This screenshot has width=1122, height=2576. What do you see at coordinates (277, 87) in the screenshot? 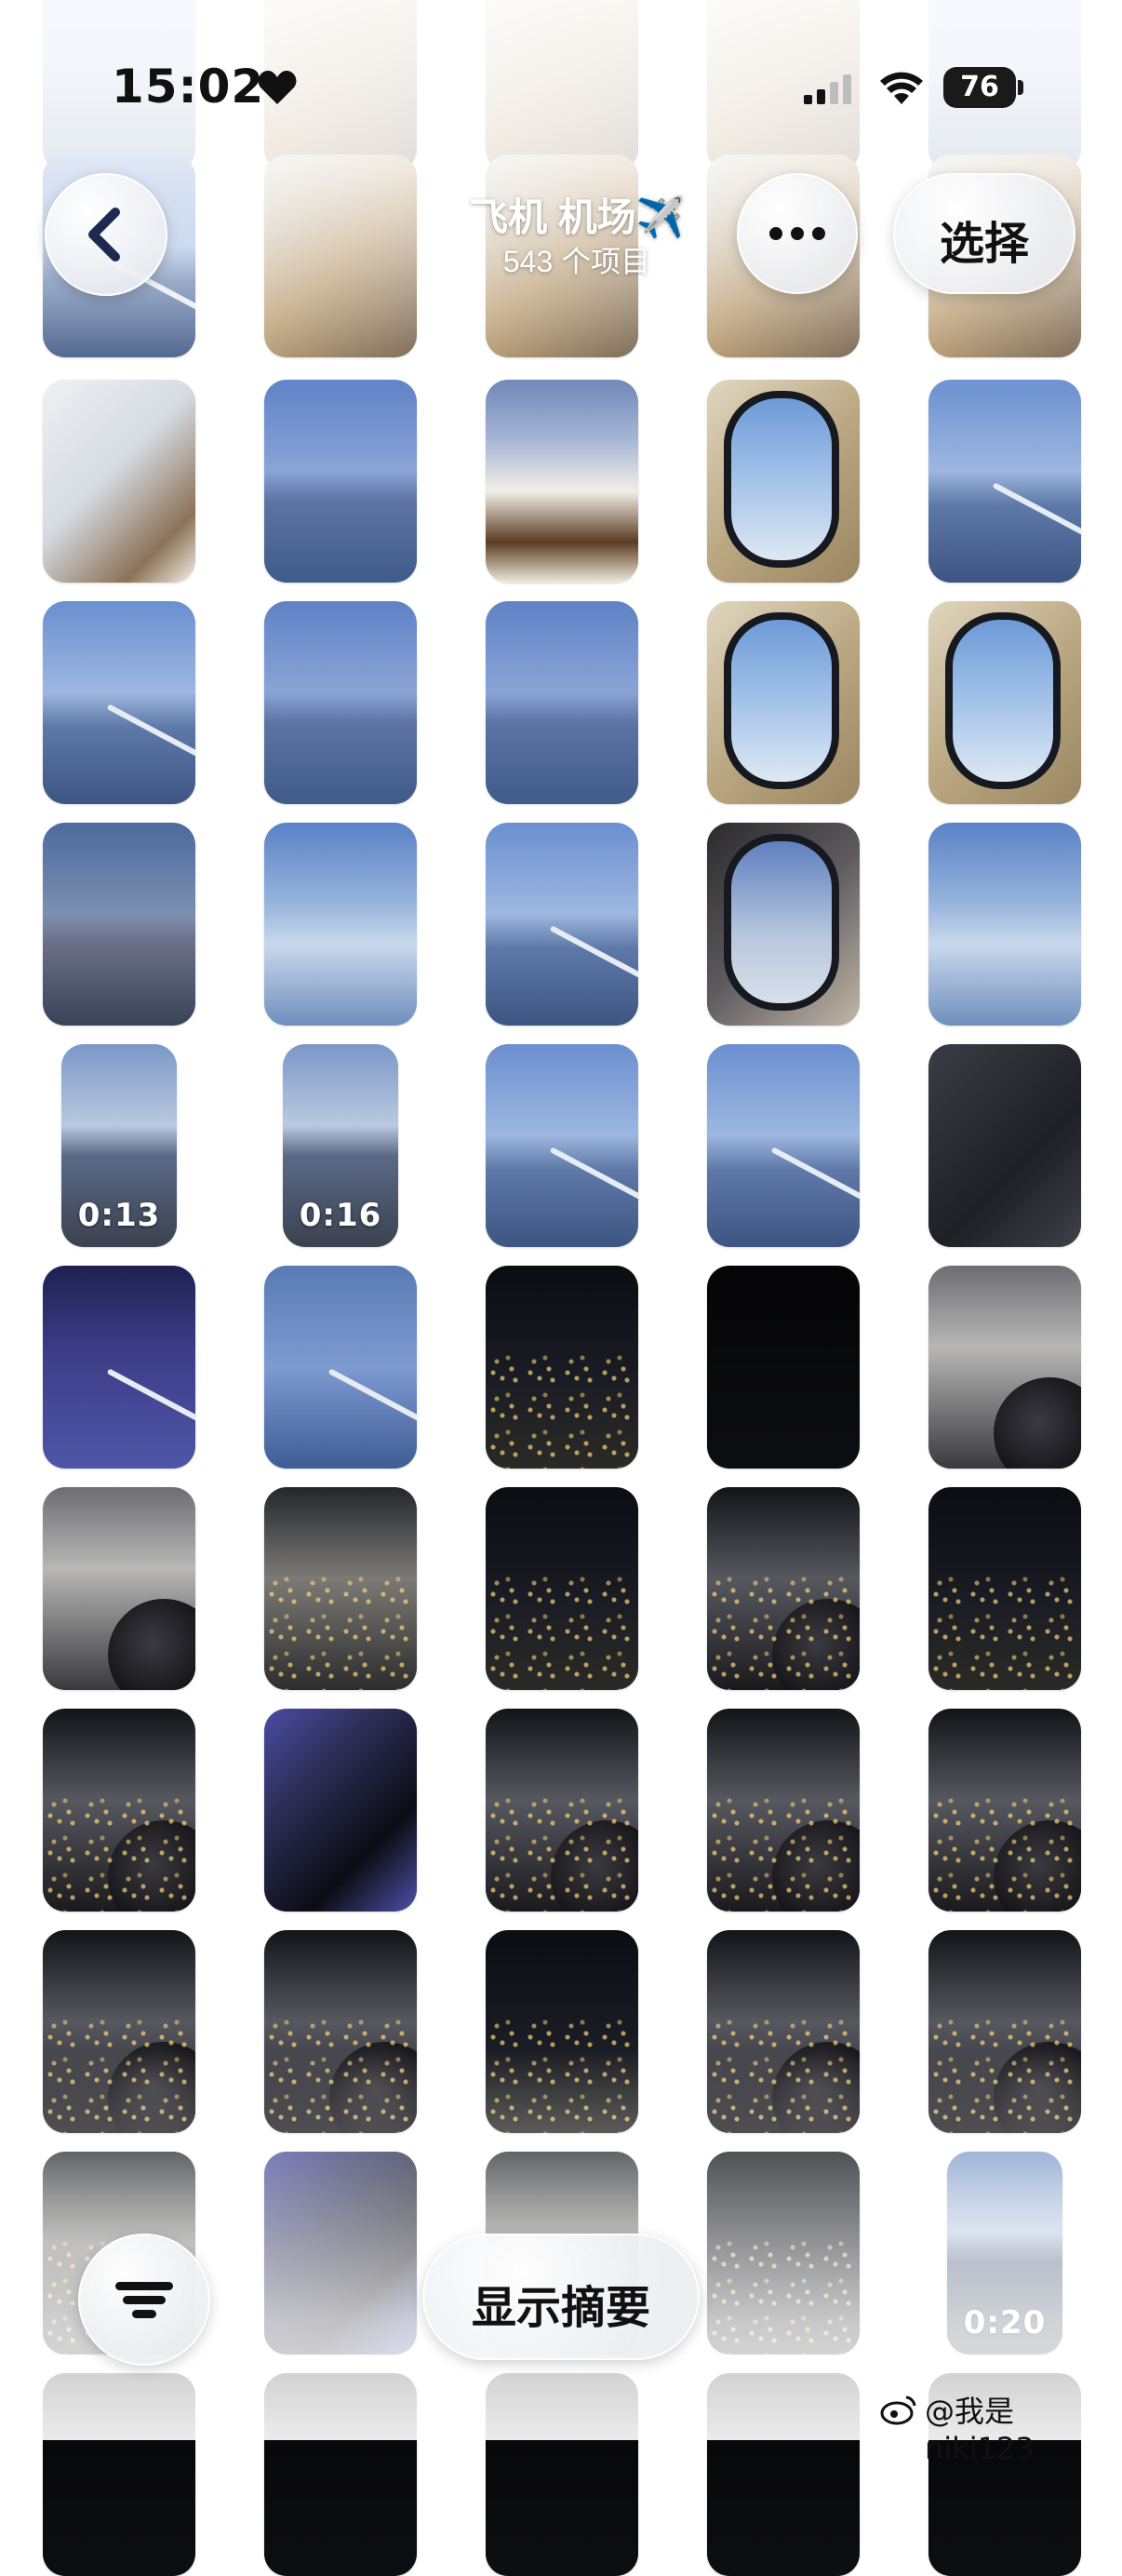
I see `heart-icon` at bounding box center [277, 87].